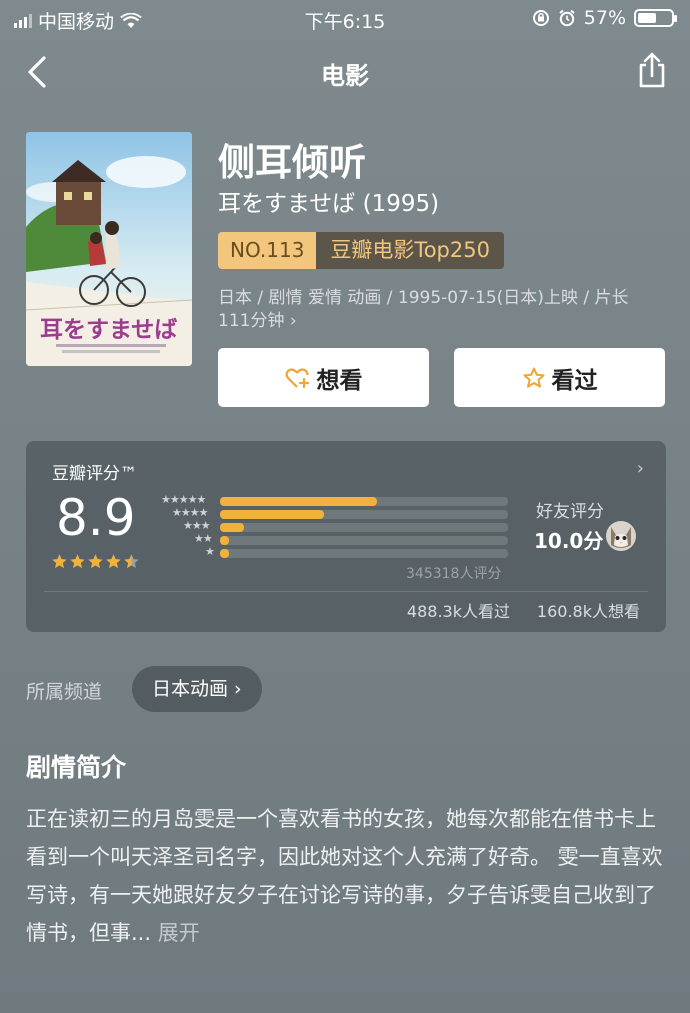 The image size is (690, 1013). What do you see at coordinates (64, 692) in the screenshot?
I see `channel-label: 所属频道` at bounding box center [64, 692].